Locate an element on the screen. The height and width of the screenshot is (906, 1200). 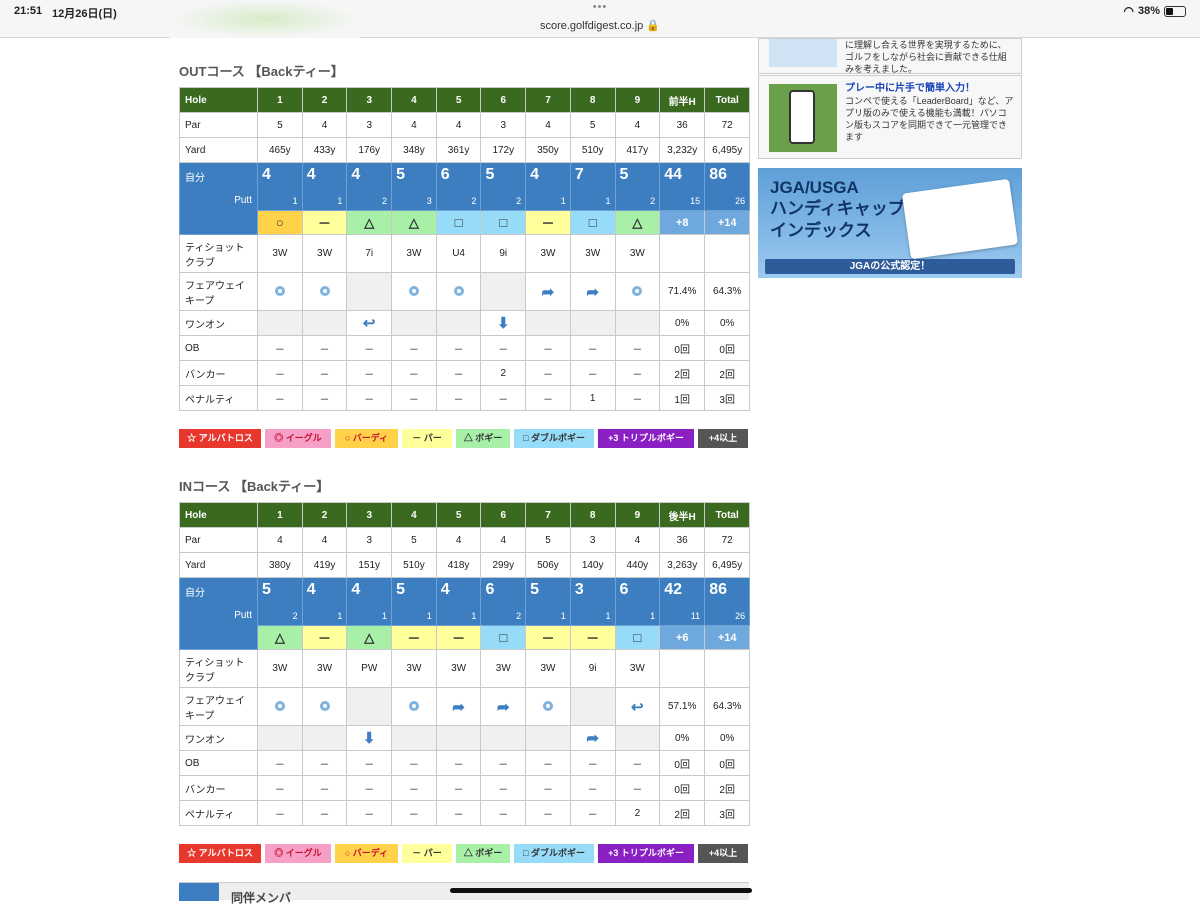
yard-row-cell: 440y is located at coordinates (637, 565).